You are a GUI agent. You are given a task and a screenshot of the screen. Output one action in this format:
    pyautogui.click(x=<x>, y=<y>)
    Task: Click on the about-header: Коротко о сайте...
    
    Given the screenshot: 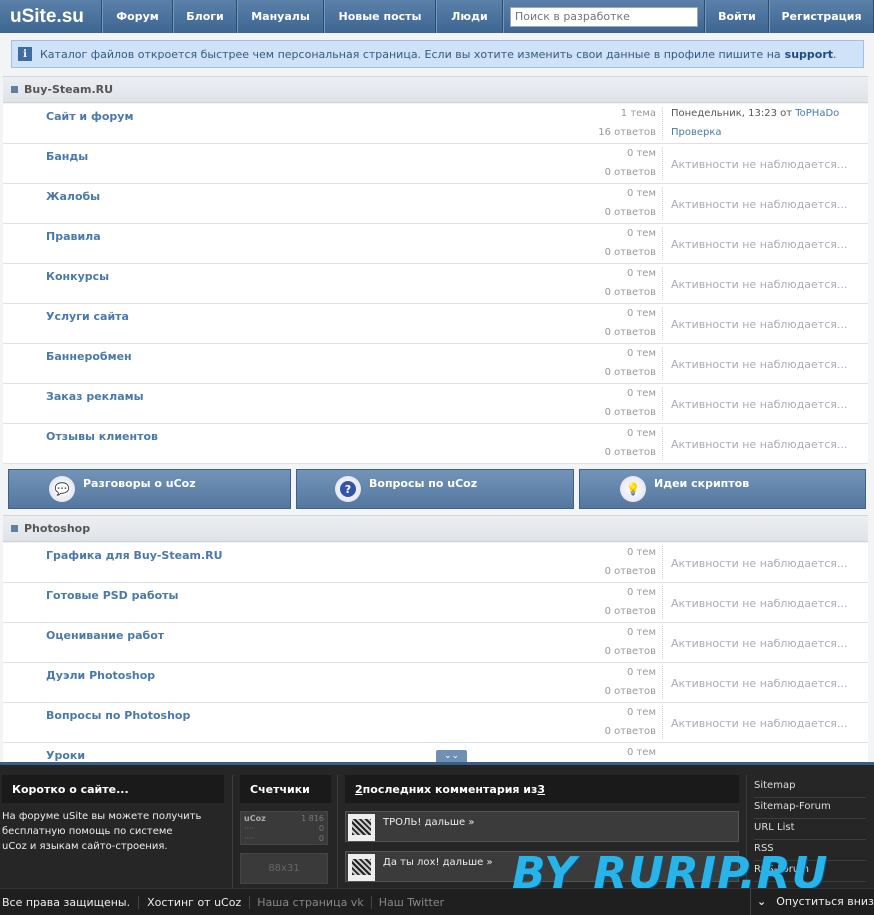 What is the action you would take?
    pyautogui.click(x=113, y=789)
    